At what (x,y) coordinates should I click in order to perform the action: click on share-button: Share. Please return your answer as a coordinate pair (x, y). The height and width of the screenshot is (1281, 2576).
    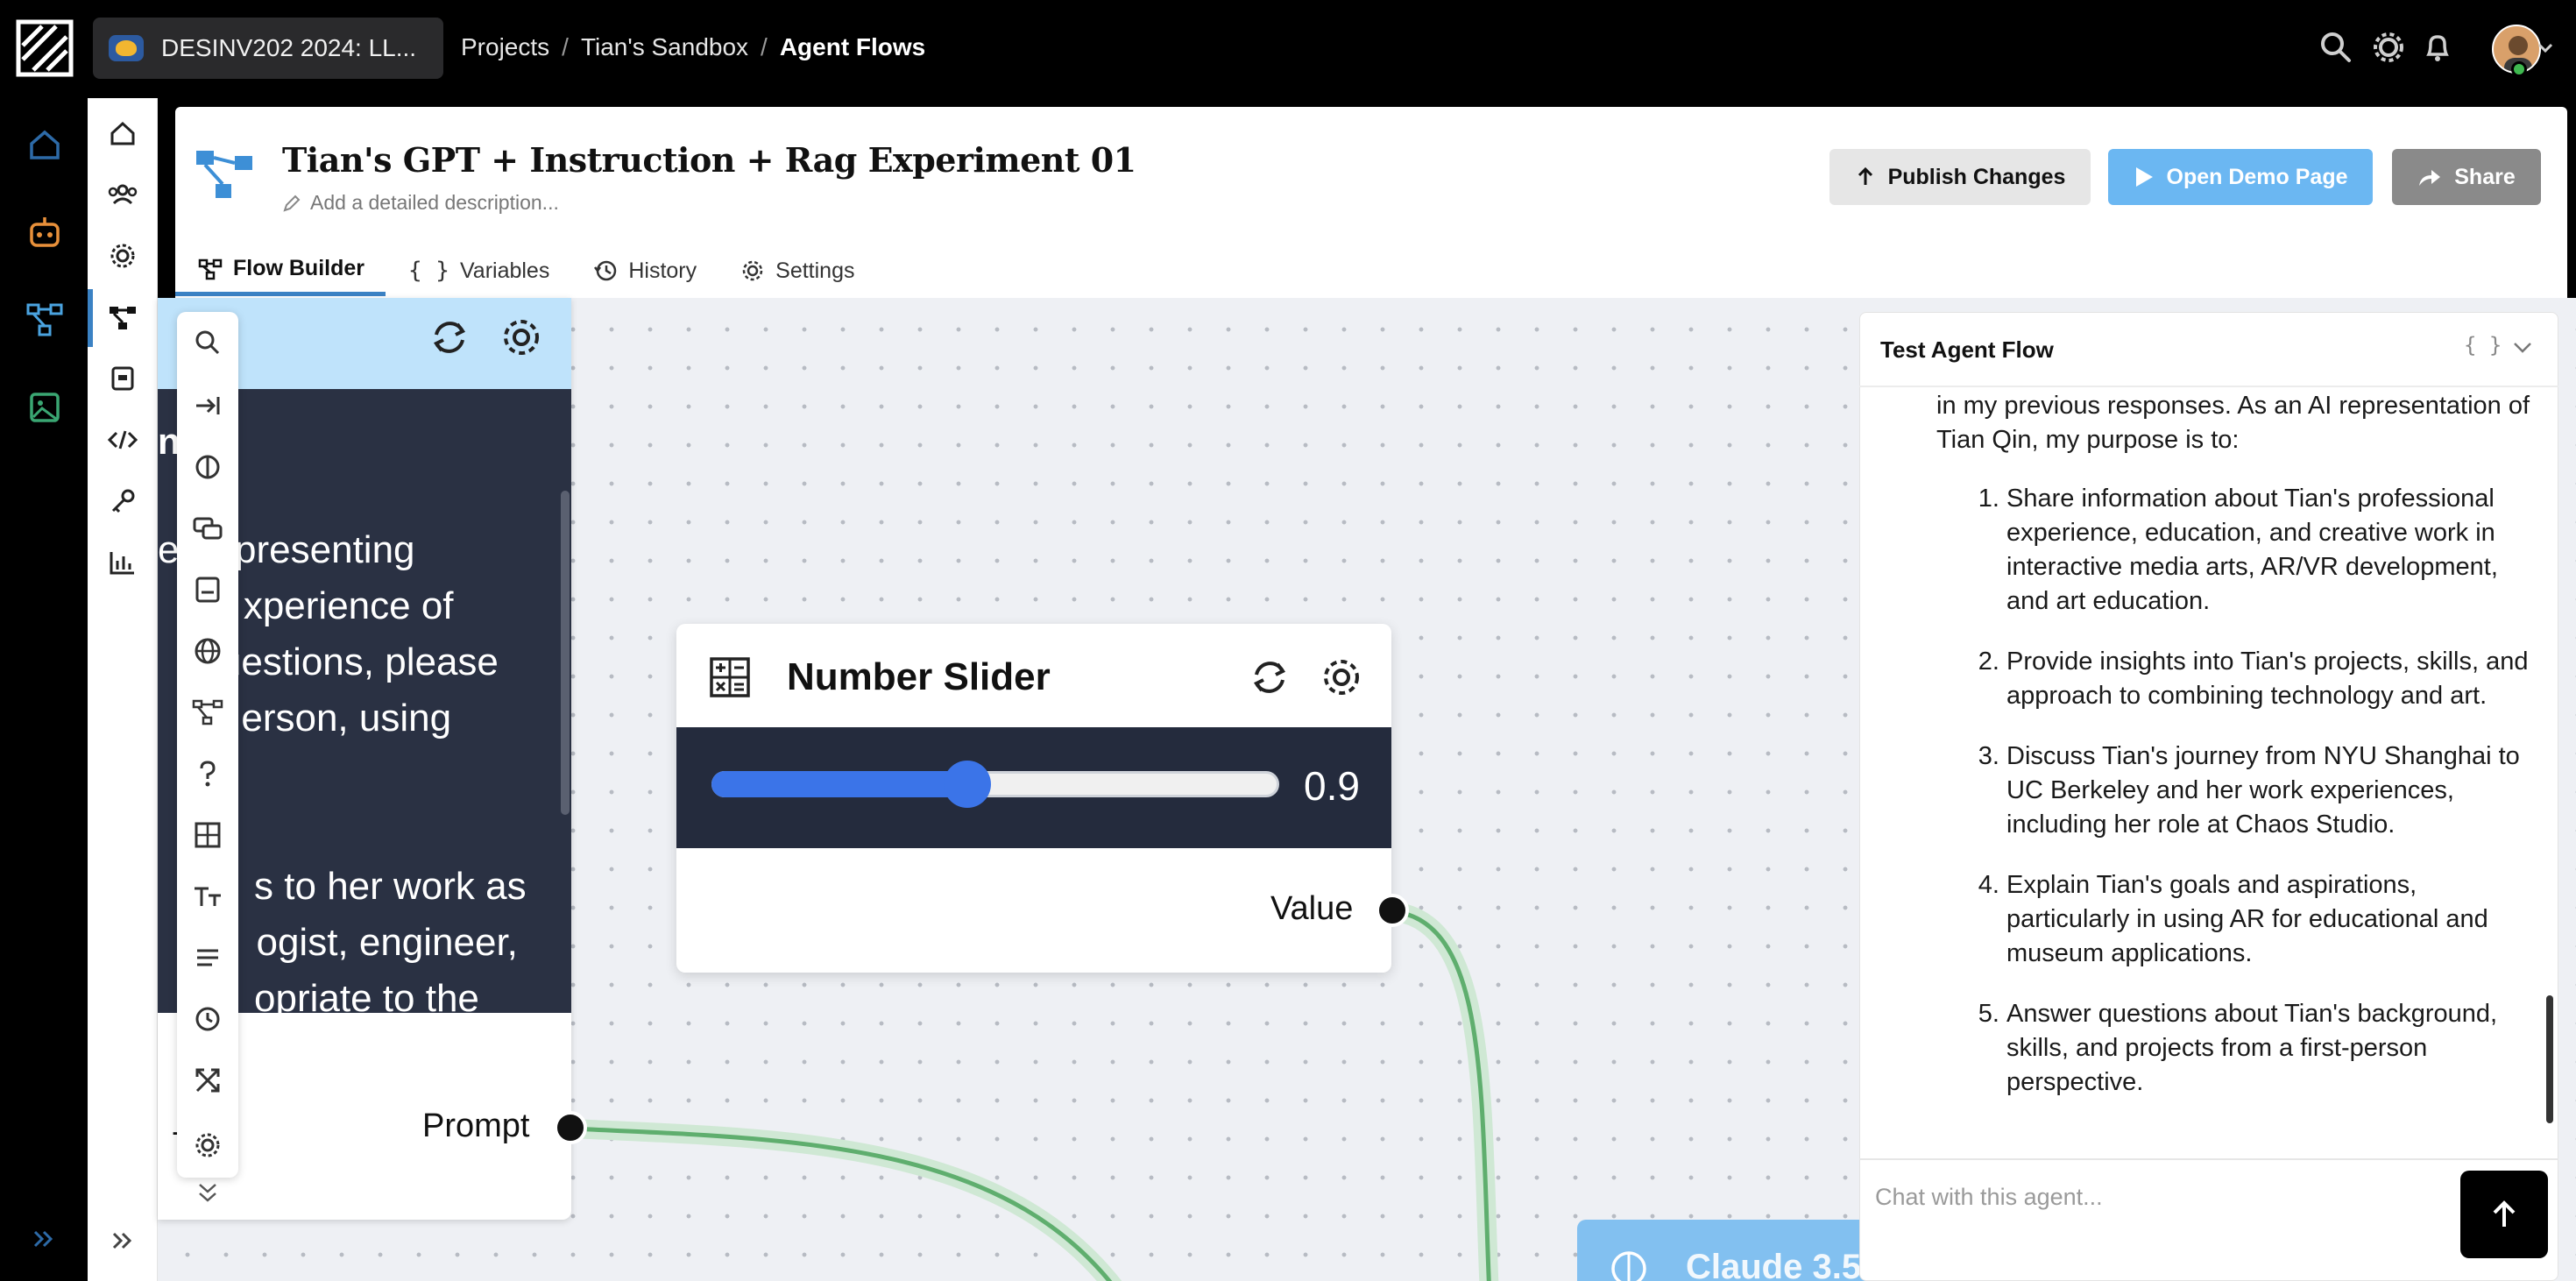
    Looking at the image, I should click on (2466, 177).